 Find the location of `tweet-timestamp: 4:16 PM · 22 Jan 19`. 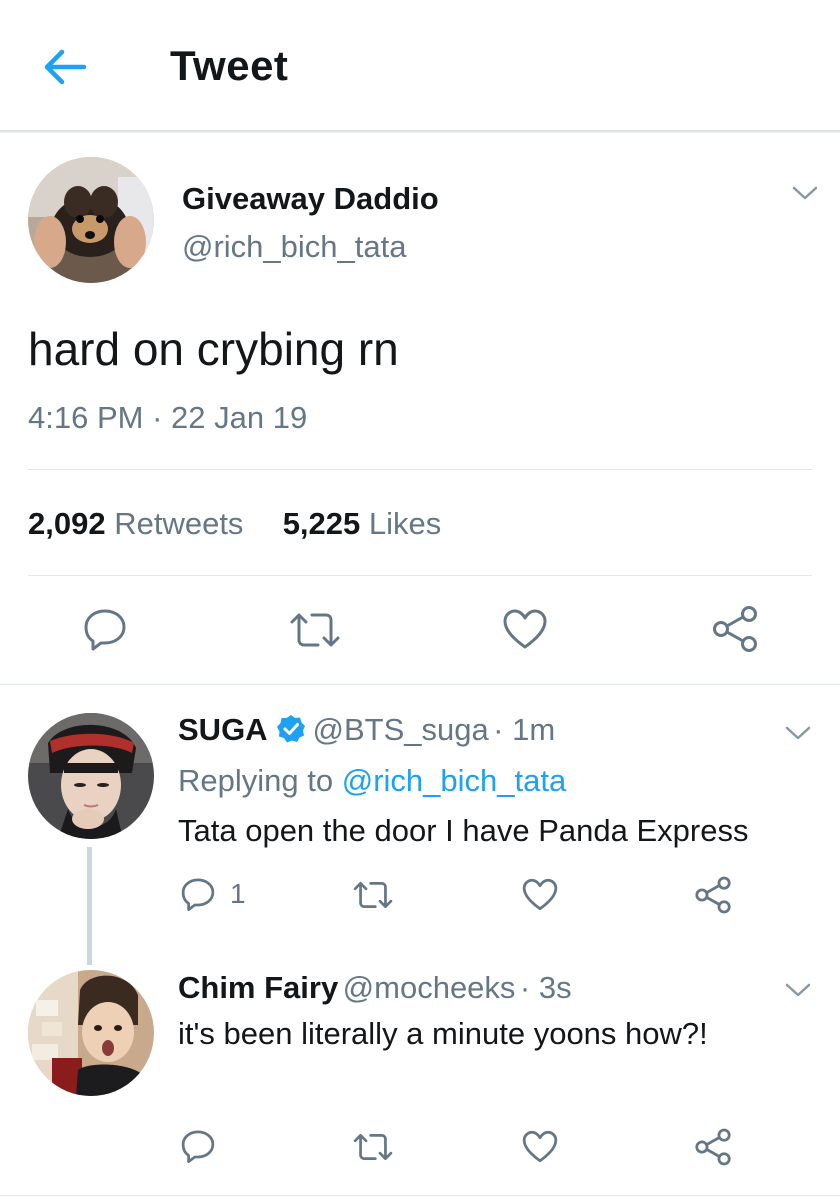

tweet-timestamp: 4:16 PM · 22 Jan 19 is located at coordinates (167, 418).